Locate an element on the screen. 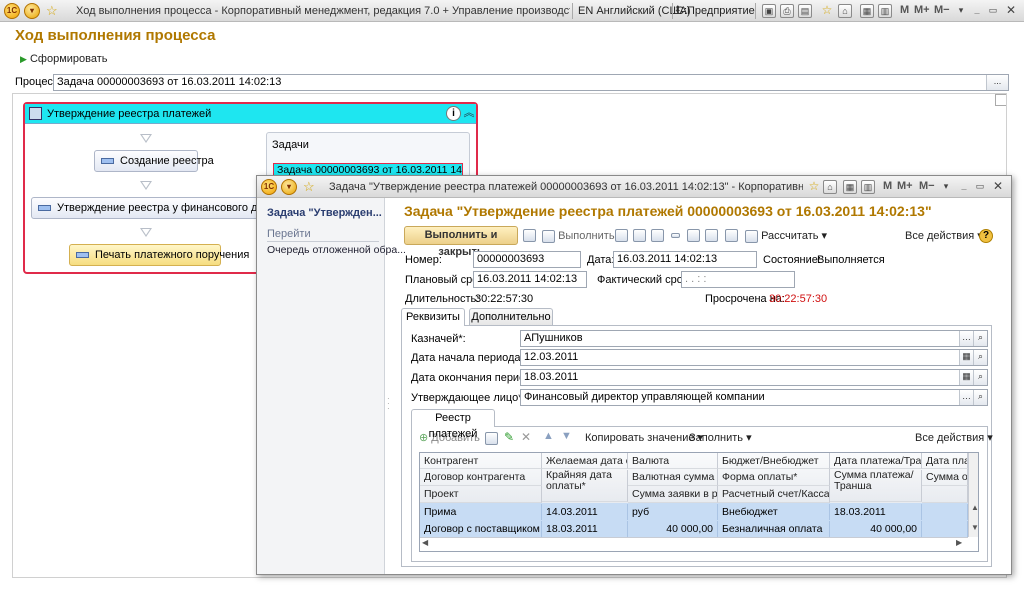 This screenshot has height=591, width=1024. spellcheck-icon is located at coordinates (711, 235).